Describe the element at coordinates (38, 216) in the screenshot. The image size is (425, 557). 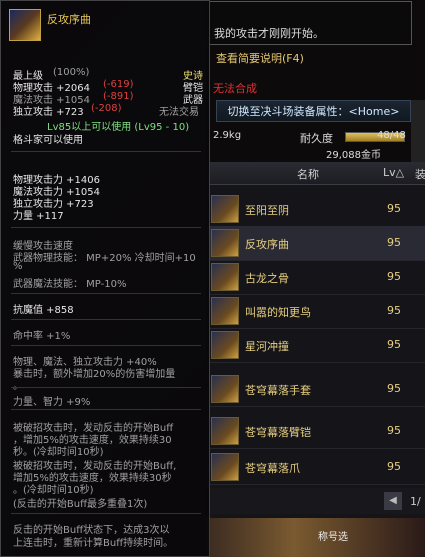
I see `stat-str: 力量 +117` at that location.